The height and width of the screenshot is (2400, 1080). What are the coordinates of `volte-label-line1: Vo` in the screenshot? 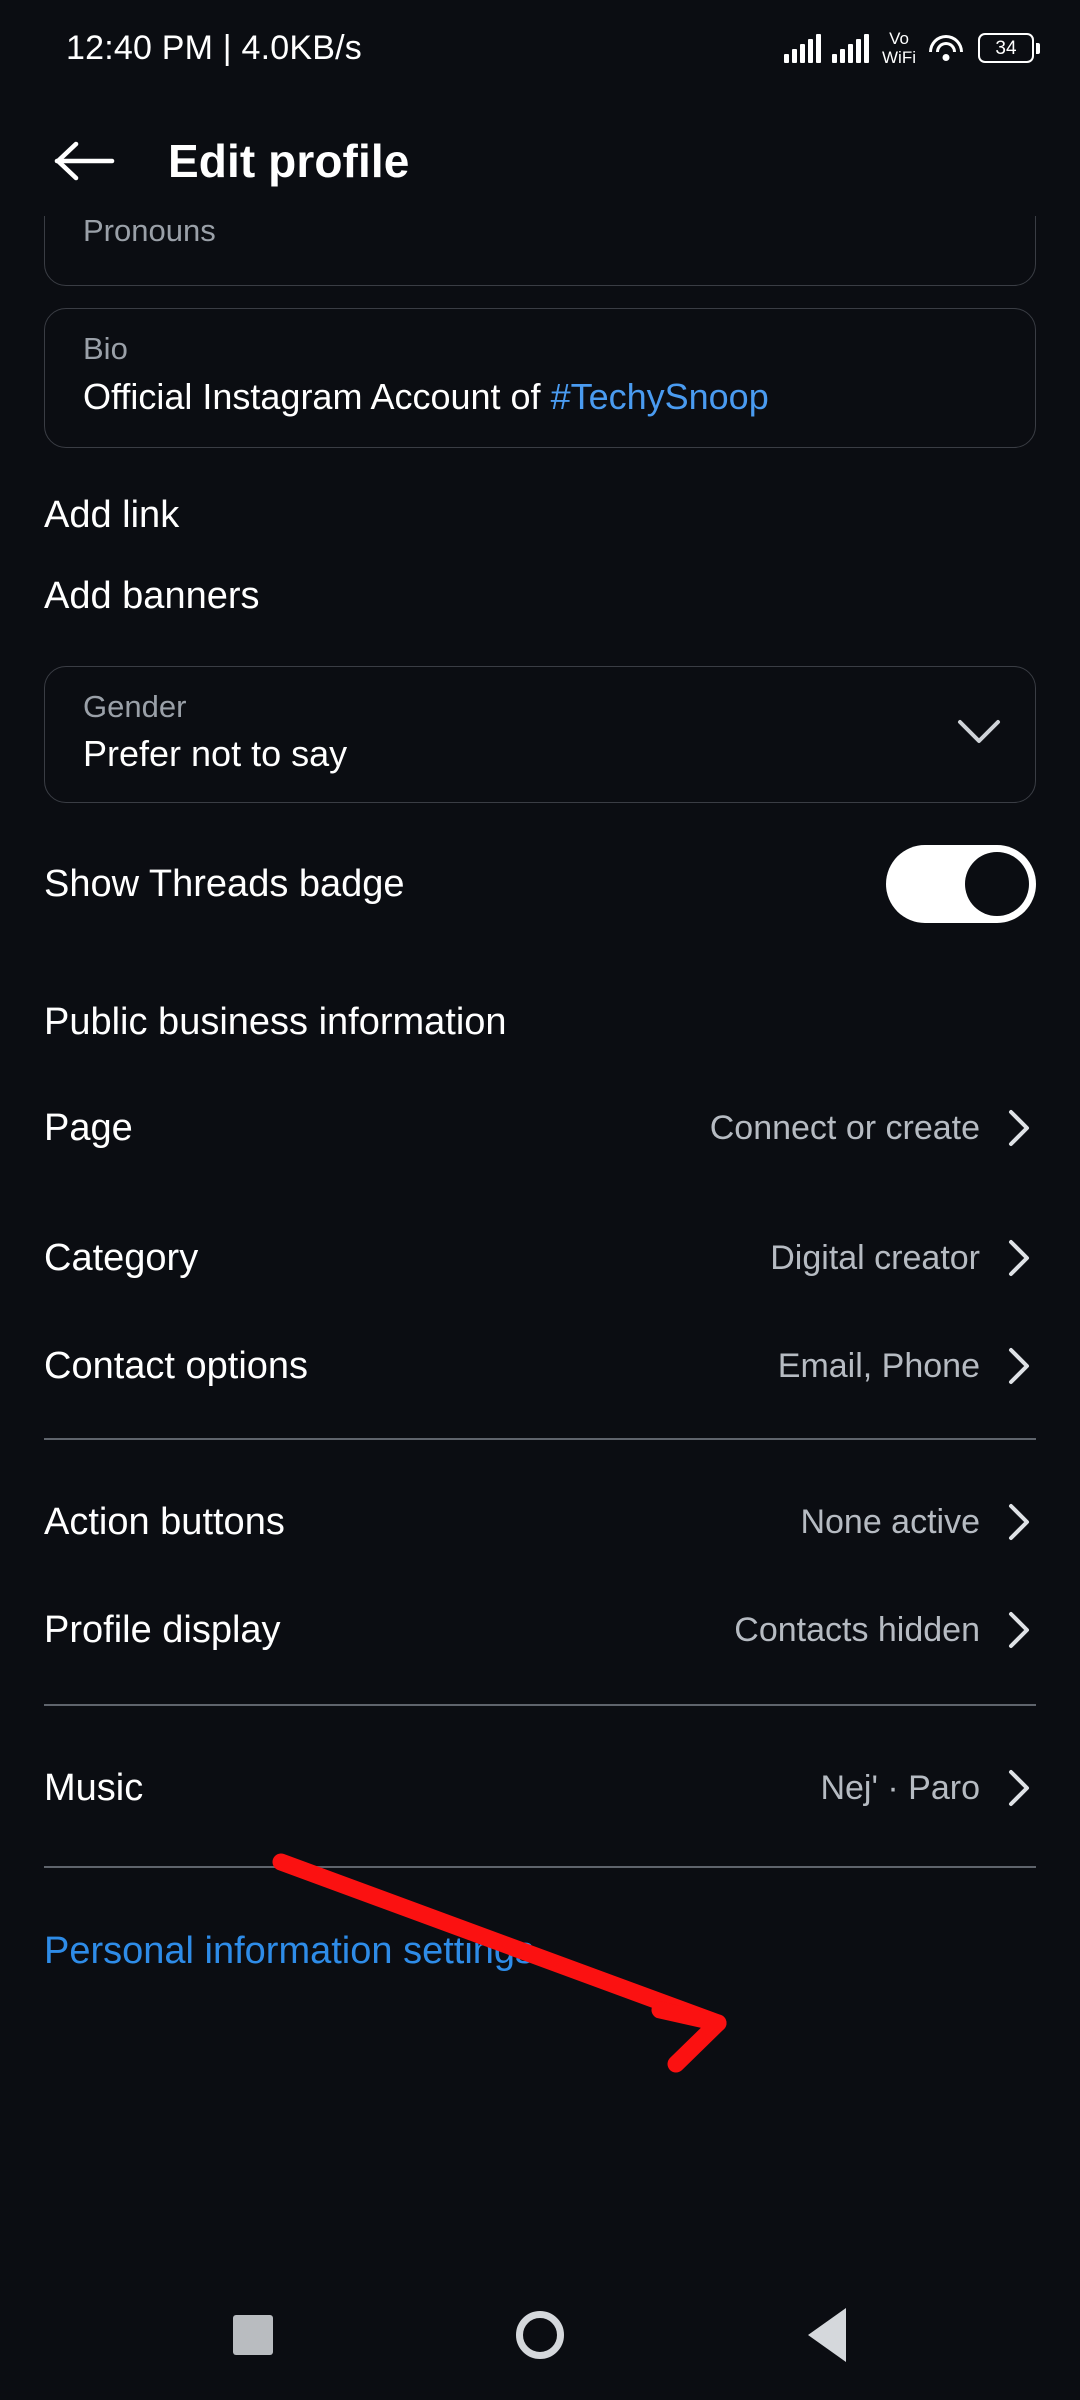 It's located at (899, 38).